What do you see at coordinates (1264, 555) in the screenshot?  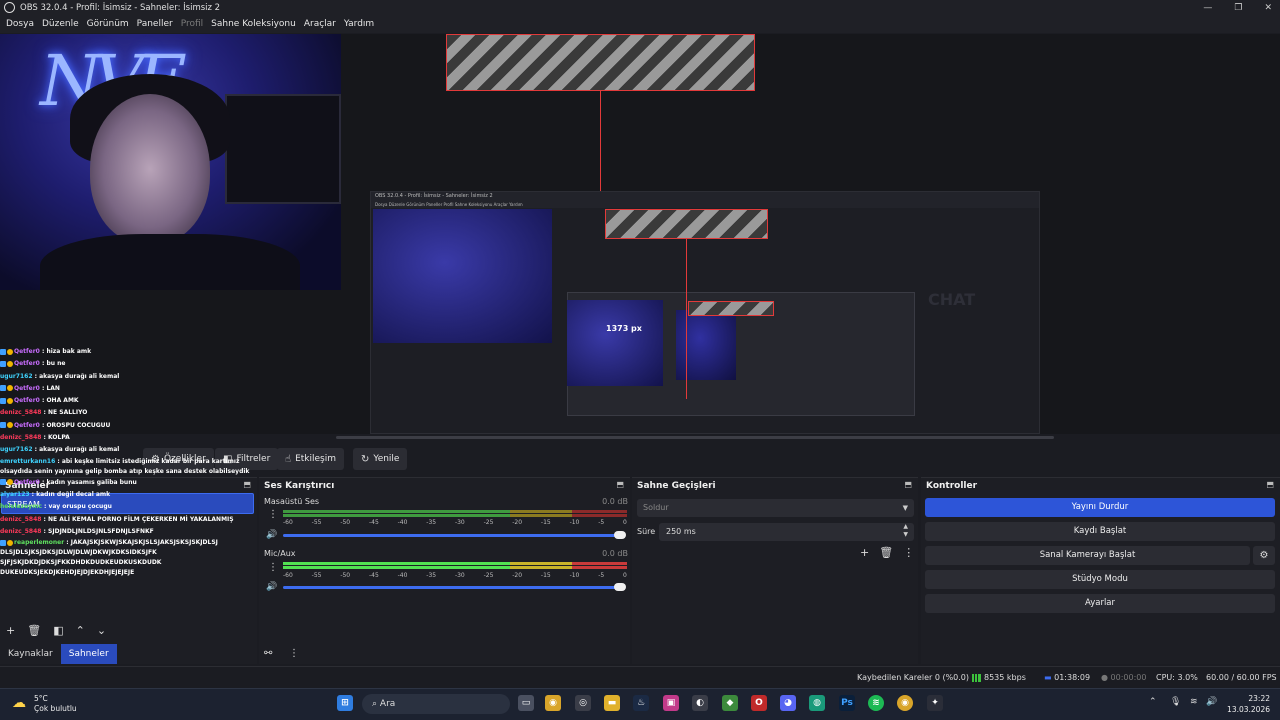 I see `virtual-cam-settings-icon: ⚙` at bounding box center [1264, 555].